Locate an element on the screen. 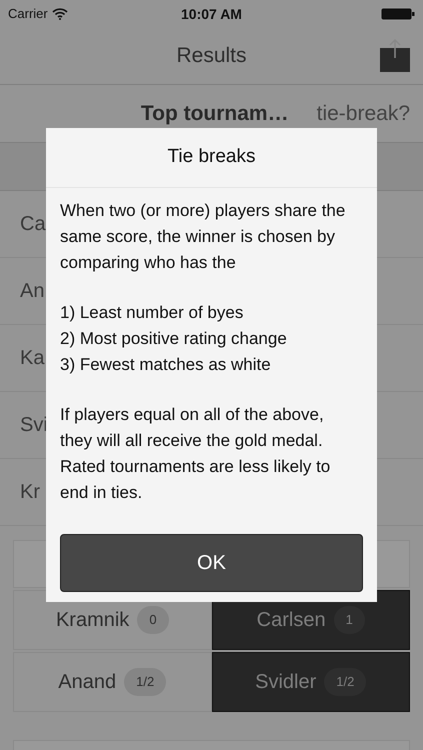  score-badge: 0 is located at coordinates (153, 620).